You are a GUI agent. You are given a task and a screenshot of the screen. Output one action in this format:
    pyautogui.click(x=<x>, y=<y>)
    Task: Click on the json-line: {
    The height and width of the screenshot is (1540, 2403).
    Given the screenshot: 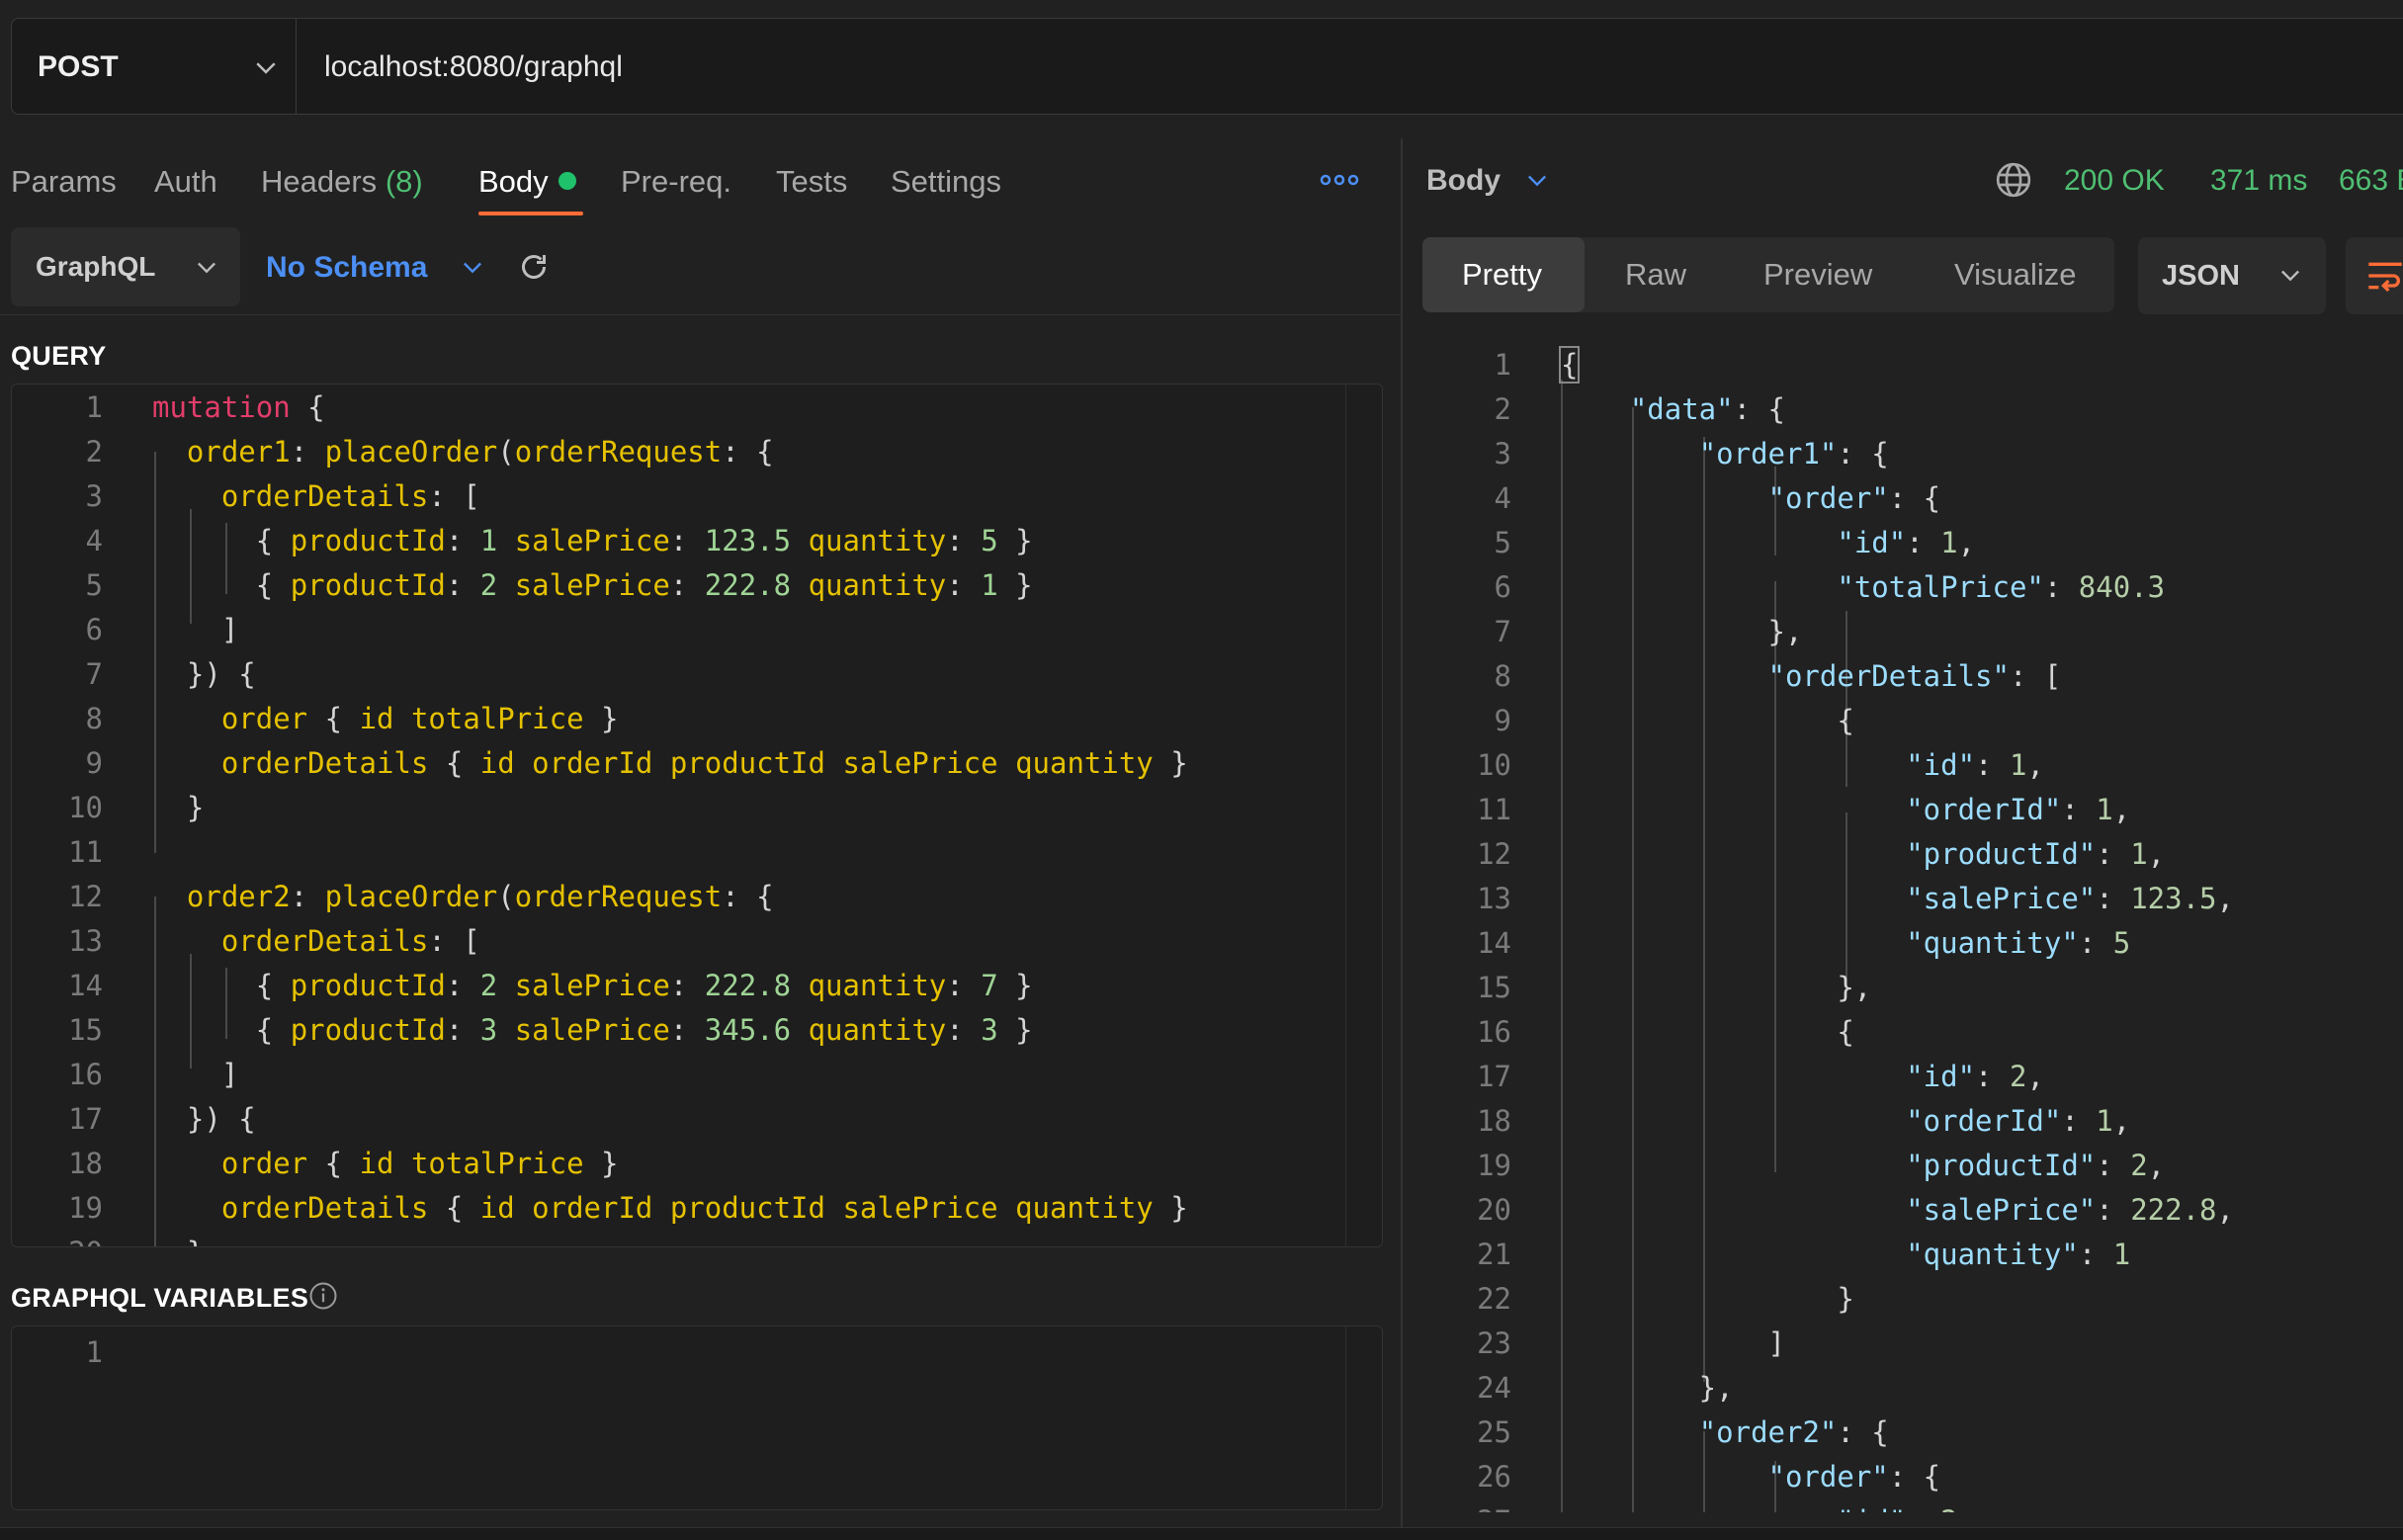 What is the action you would take?
    pyautogui.click(x=1707, y=720)
    